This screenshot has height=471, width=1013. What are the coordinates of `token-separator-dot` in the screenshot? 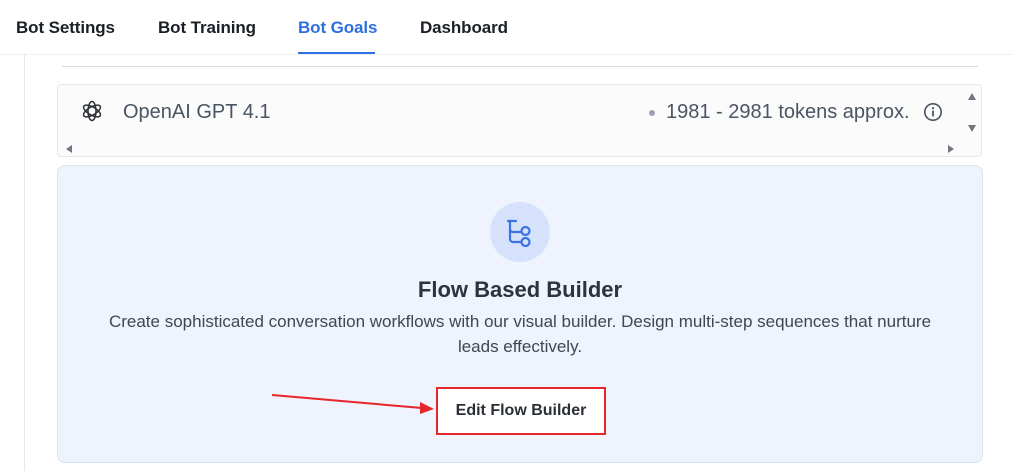 It's located at (652, 113).